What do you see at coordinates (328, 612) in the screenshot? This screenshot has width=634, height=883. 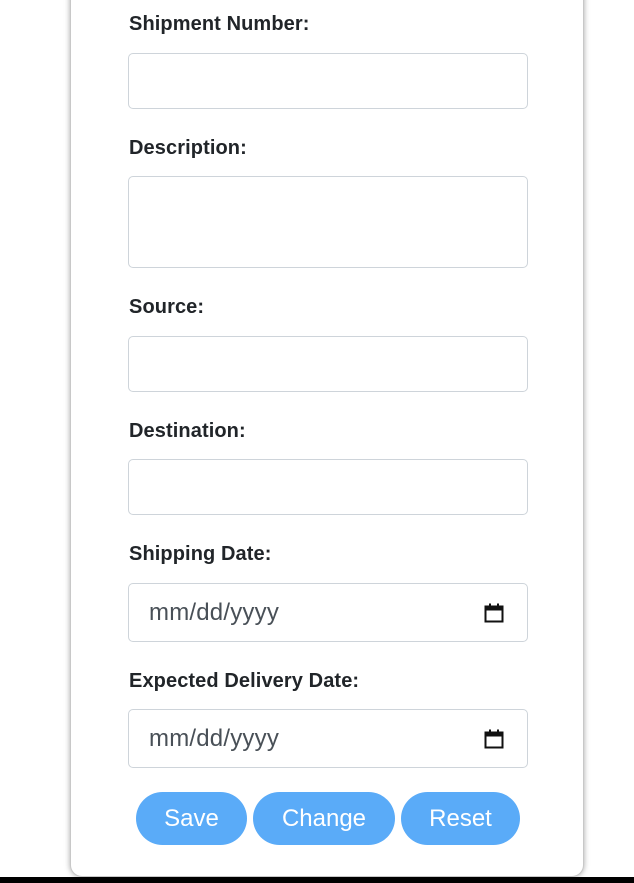 I see `shipping-date-input: mm/dd/yyyy` at bounding box center [328, 612].